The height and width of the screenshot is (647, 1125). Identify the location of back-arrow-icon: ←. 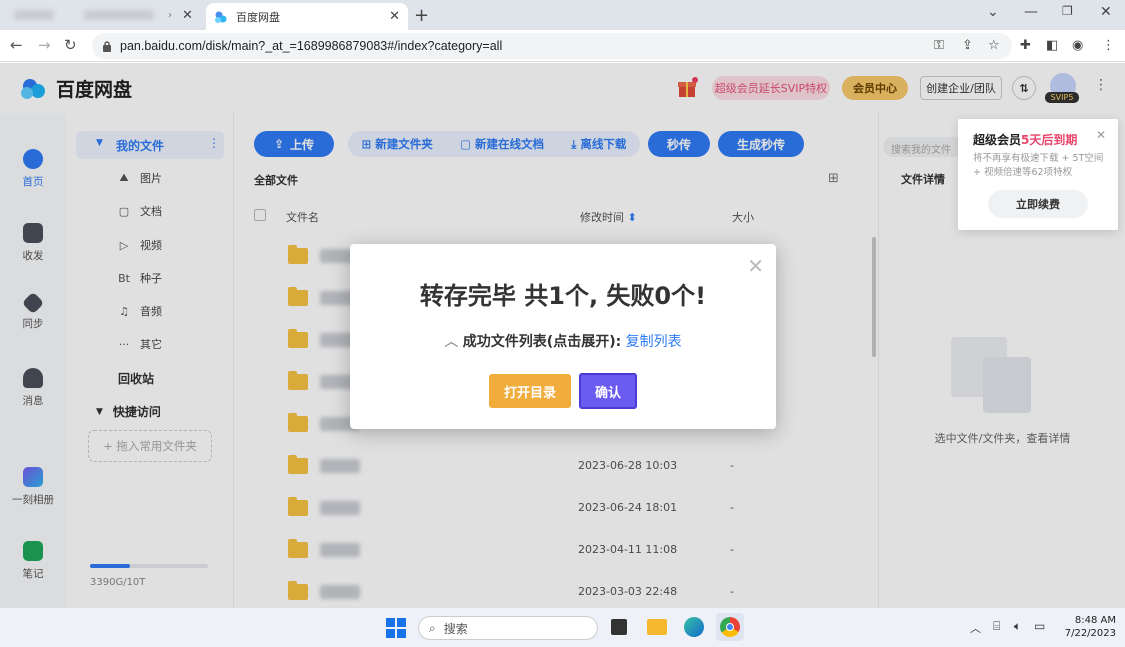
(16, 45).